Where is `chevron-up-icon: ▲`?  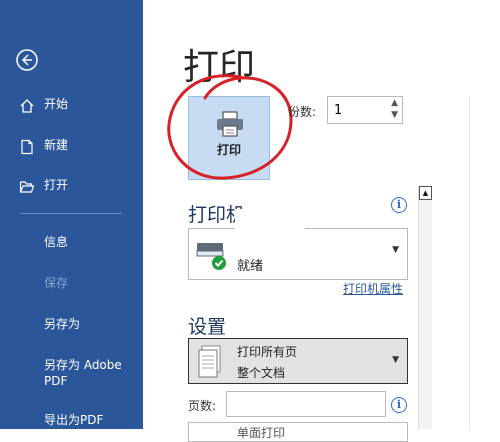 chevron-up-icon: ▲ is located at coordinates (394, 103).